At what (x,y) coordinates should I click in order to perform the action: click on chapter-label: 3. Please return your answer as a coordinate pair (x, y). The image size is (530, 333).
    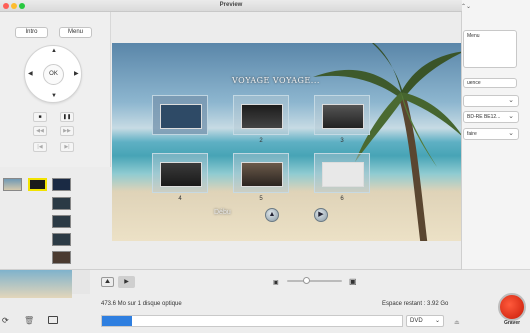
    Looking at the image, I should click on (342, 141).